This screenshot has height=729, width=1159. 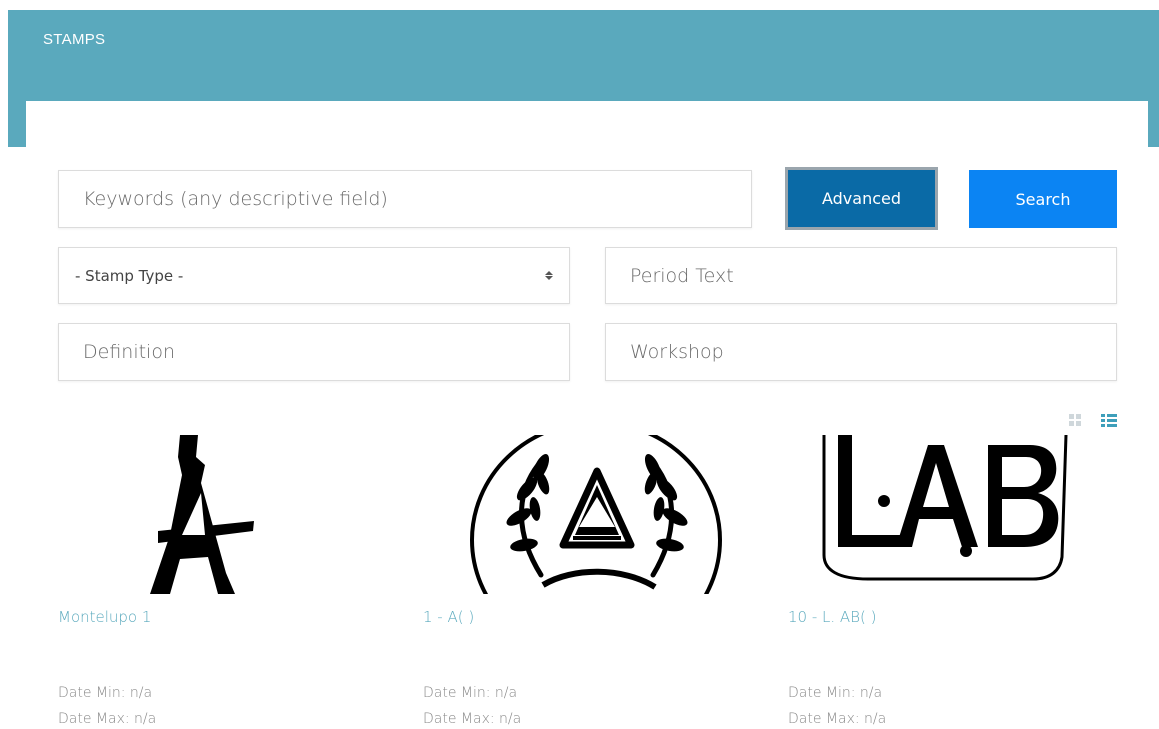 I want to click on page-title: STAMPS, so click(x=74, y=39).